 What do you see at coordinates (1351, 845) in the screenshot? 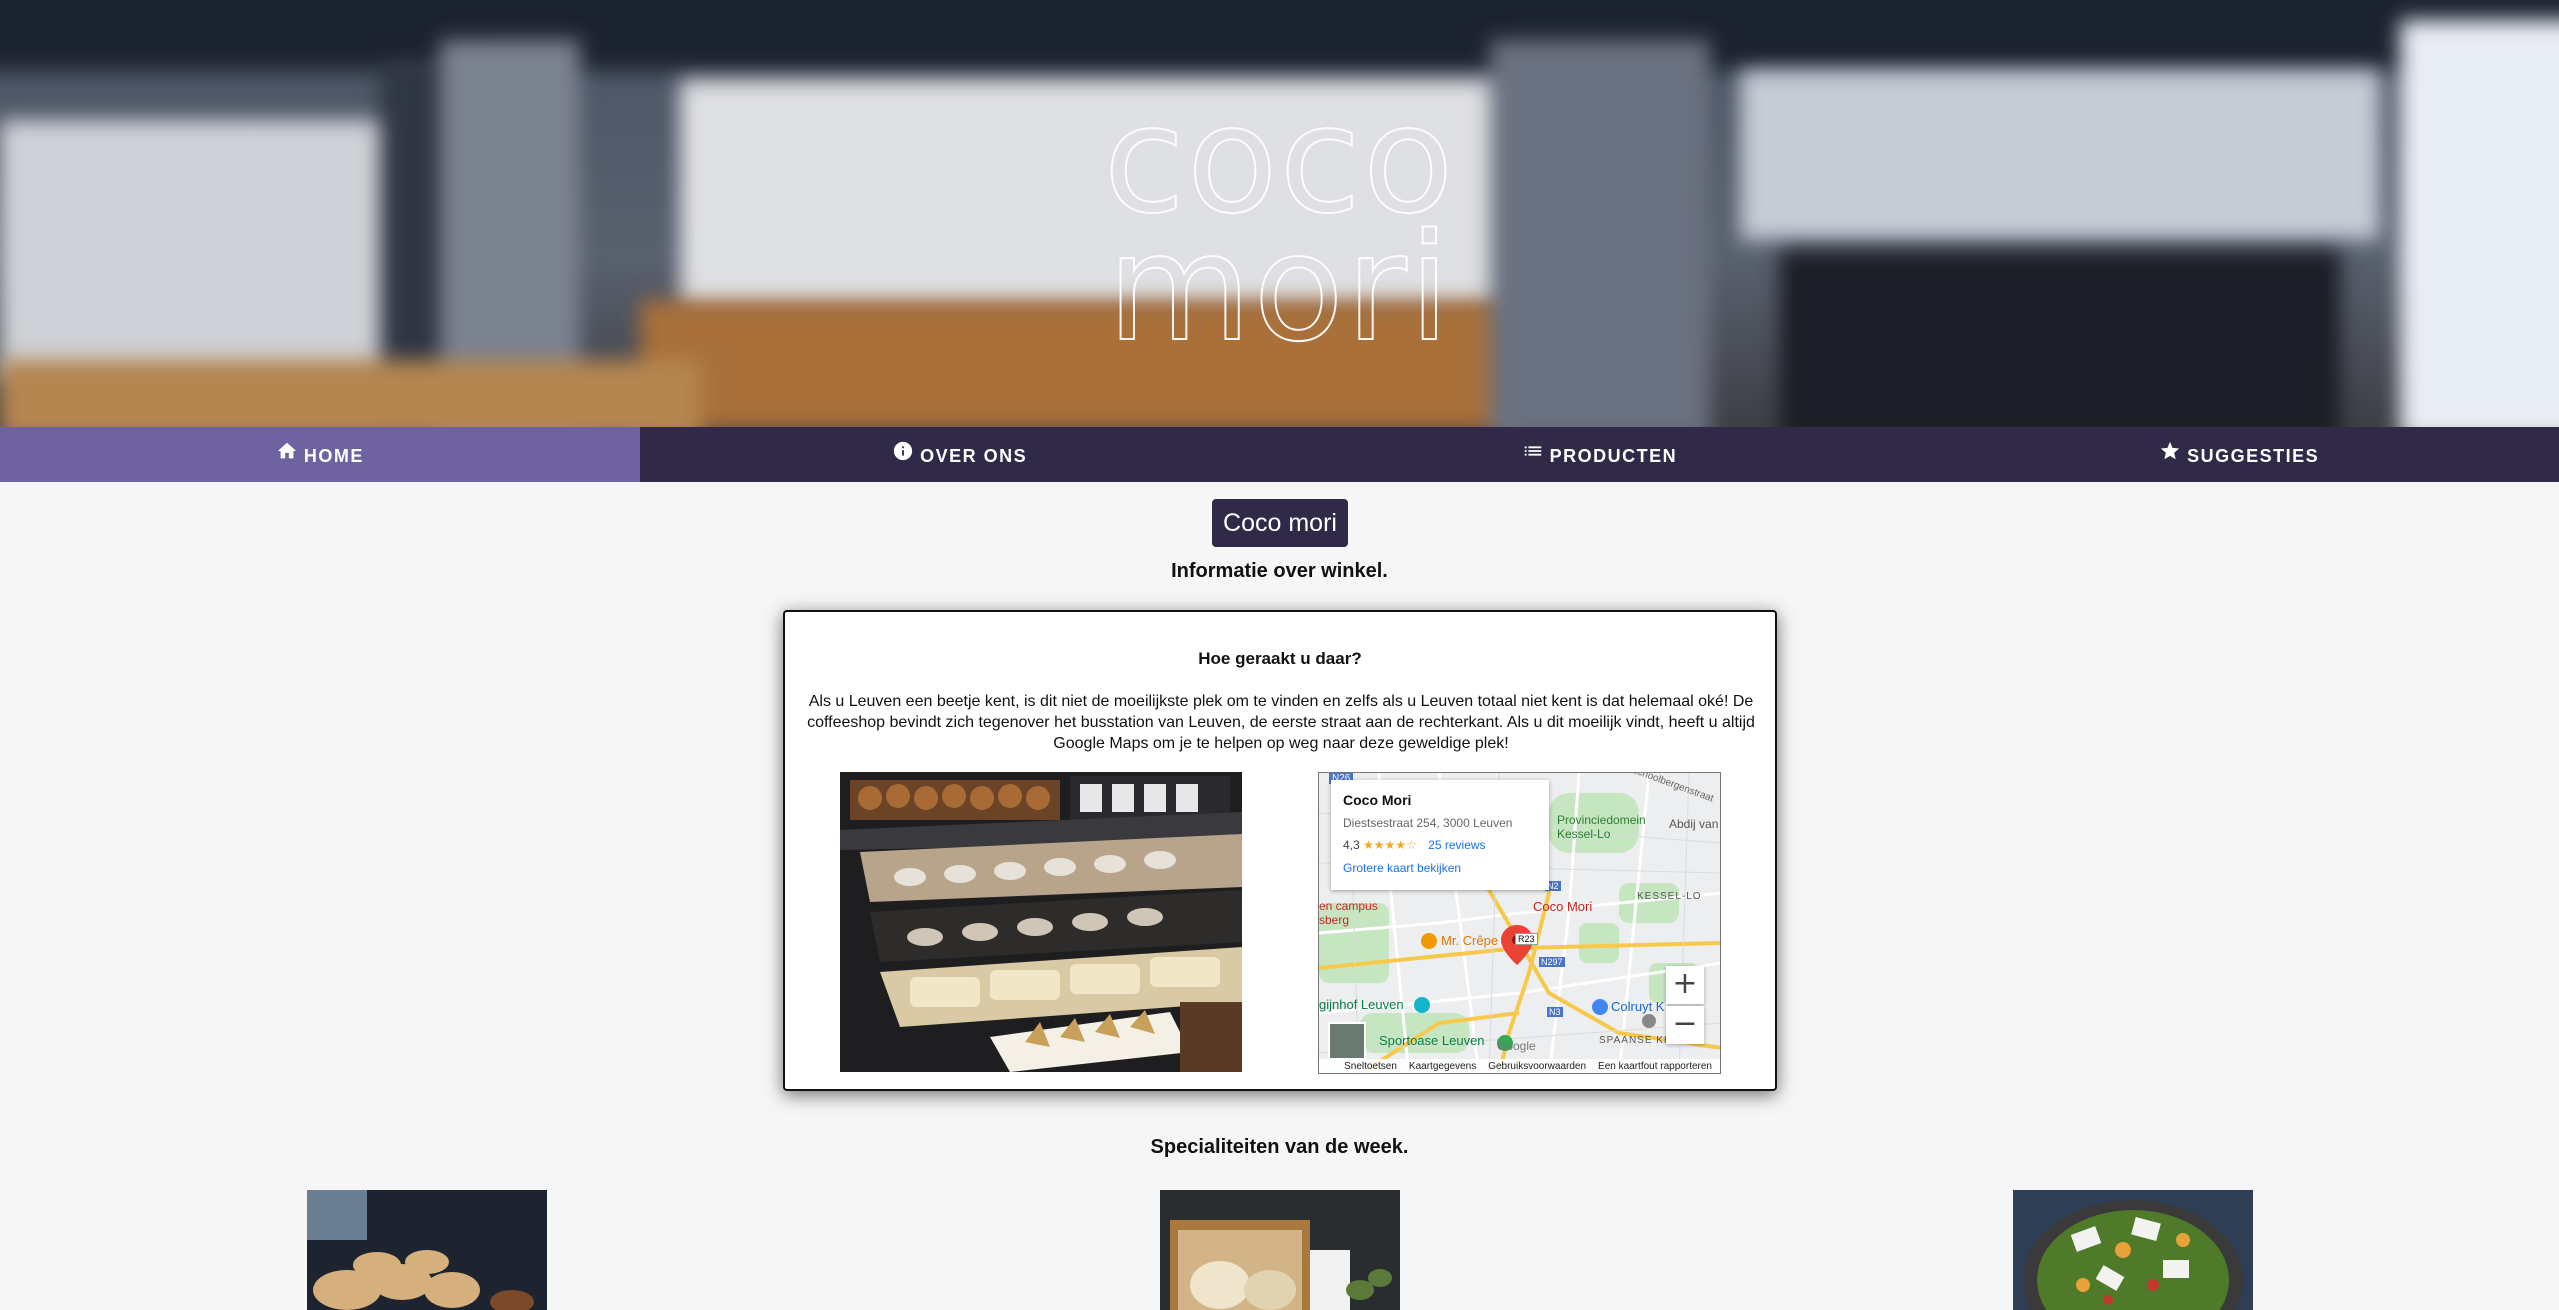
I see `map-rating-value: 4,3` at bounding box center [1351, 845].